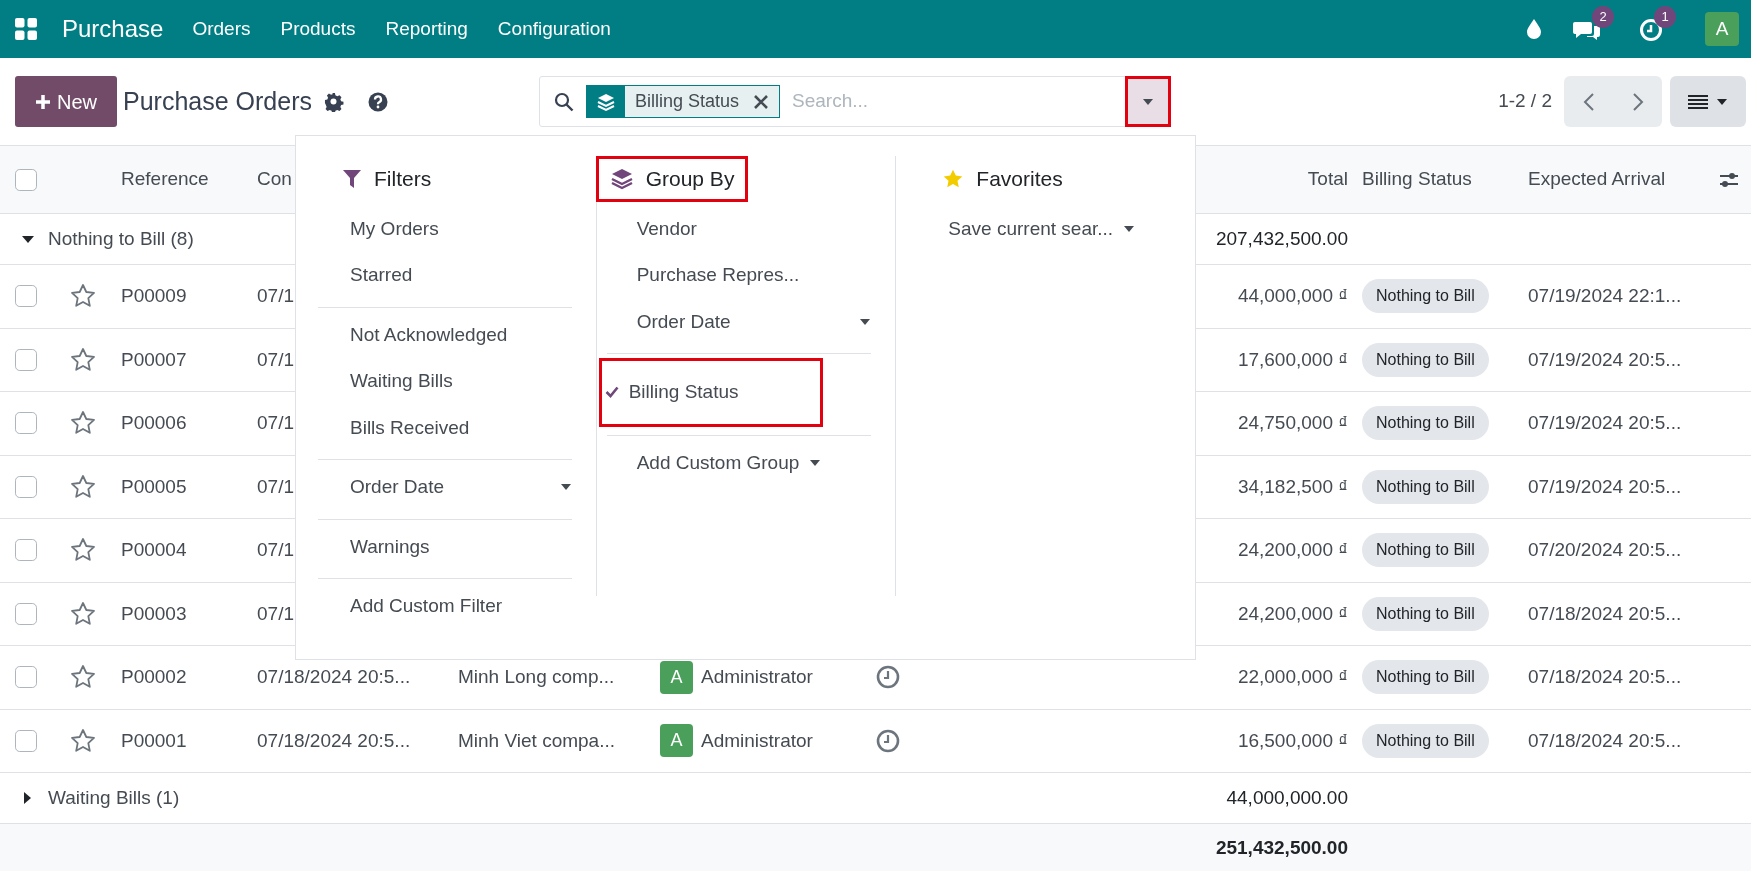 The width and height of the screenshot is (1751, 871). Describe the element at coordinates (710, 392) in the screenshot. I see `group-by-option: Billing Status` at that location.